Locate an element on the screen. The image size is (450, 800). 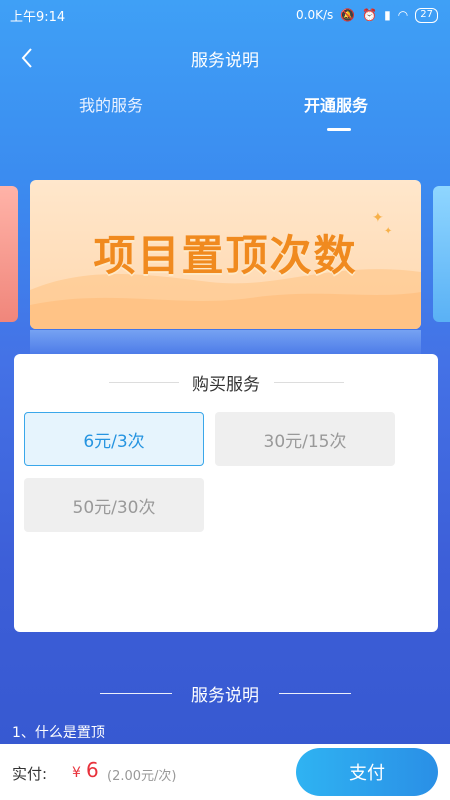
top-bar: 服务说明 is located at coordinates (225, 58).